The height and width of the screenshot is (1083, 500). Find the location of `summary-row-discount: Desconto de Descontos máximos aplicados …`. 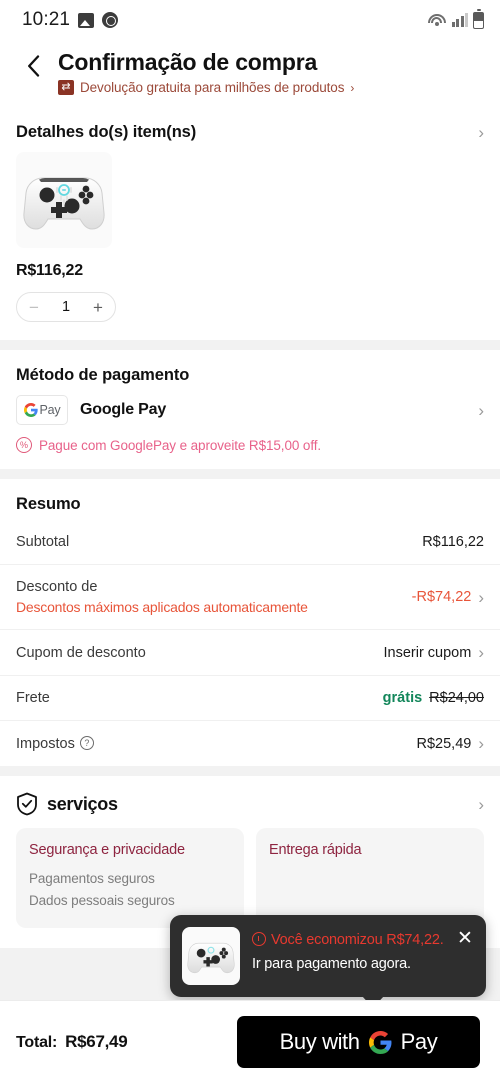

summary-row-discount: Desconto de Descontos máximos aplicados … is located at coordinates (250, 597).